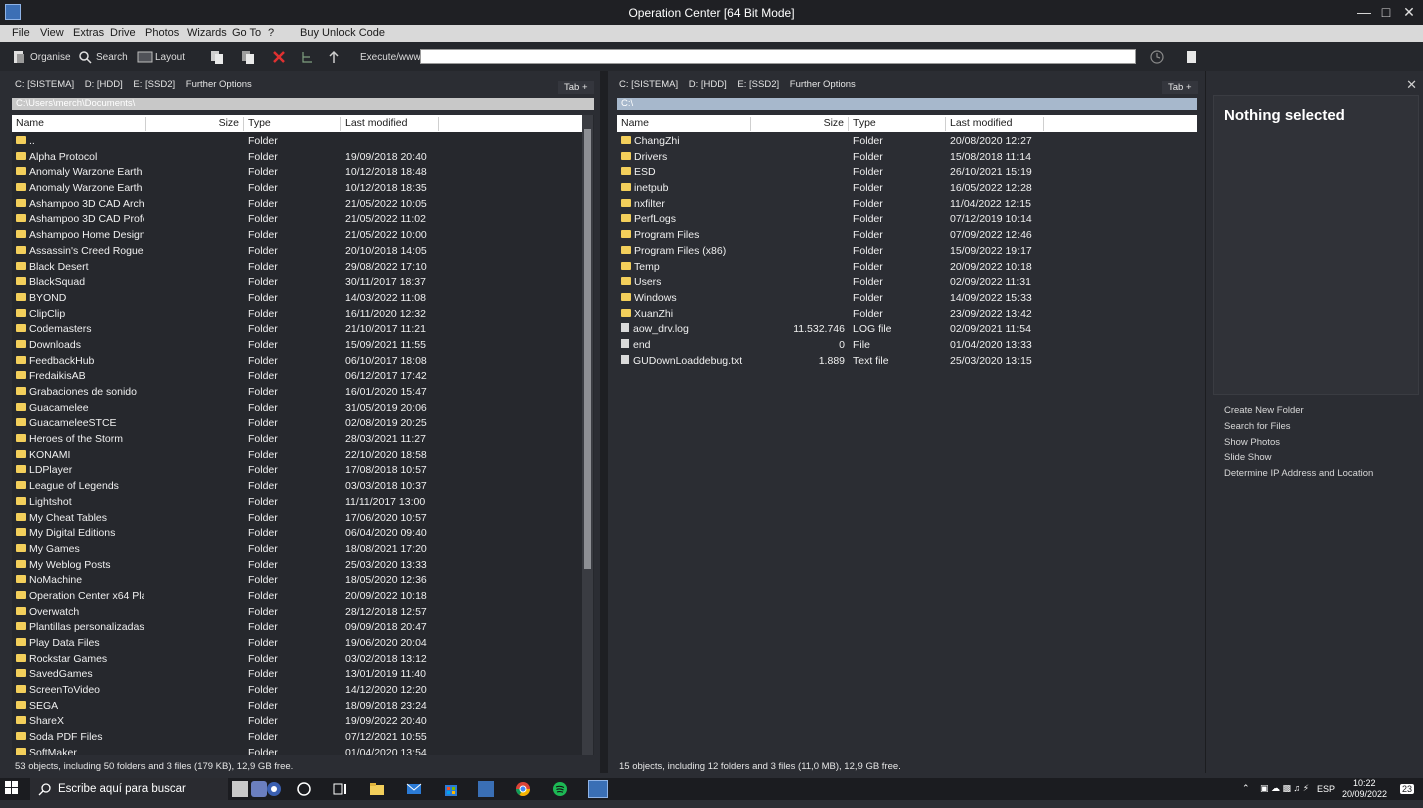  What do you see at coordinates (303, 346) in the screenshot?
I see `table-row: Downloads Folder 15/09/2021 11:55` at bounding box center [303, 346].